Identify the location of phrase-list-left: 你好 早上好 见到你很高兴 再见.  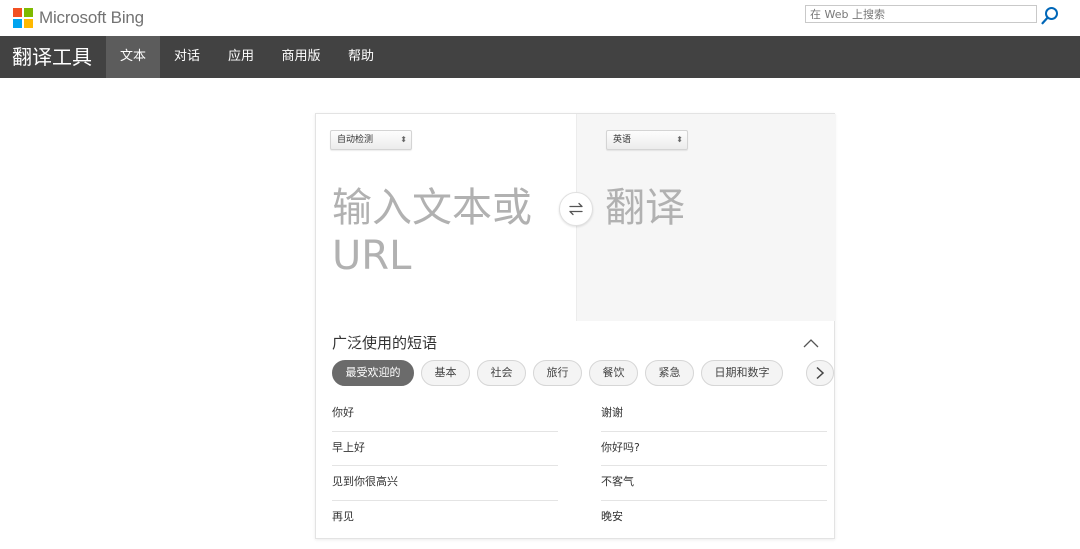
(445, 466).